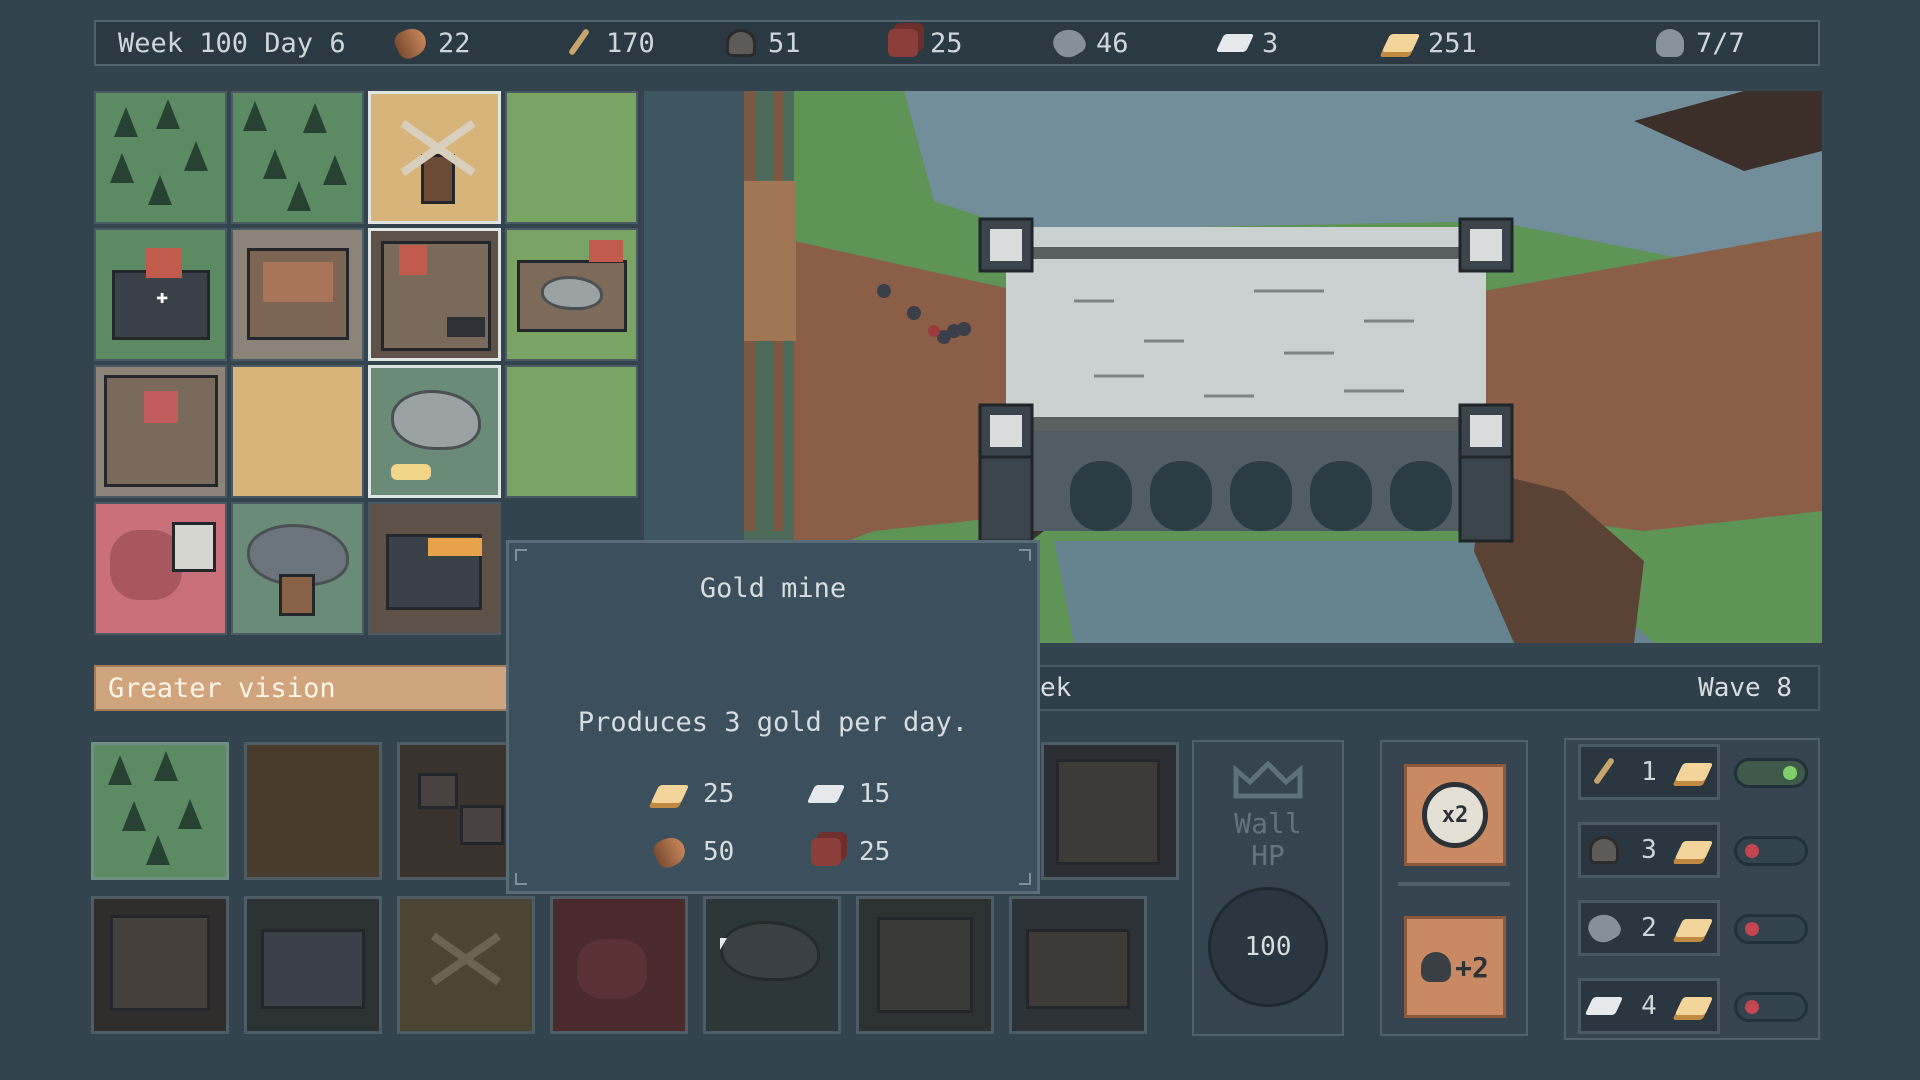  I want to click on date-text: Week 100 Day 6, so click(232, 43).